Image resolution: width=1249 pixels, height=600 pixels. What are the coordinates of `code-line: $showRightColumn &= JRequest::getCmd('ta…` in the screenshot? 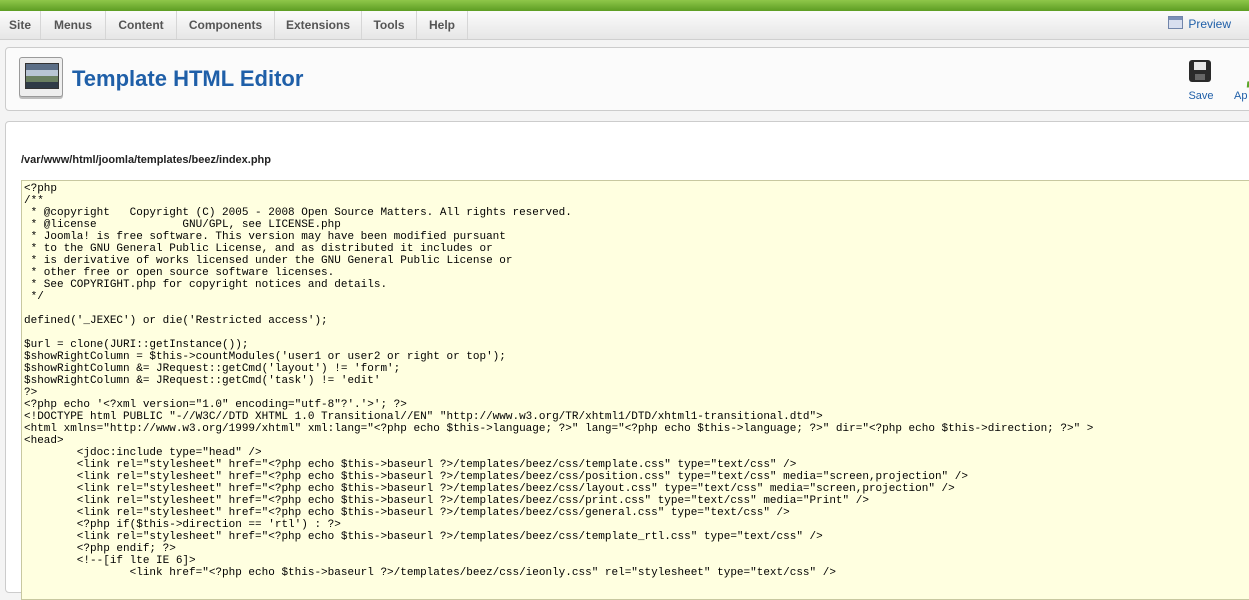 It's located at (202, 381).